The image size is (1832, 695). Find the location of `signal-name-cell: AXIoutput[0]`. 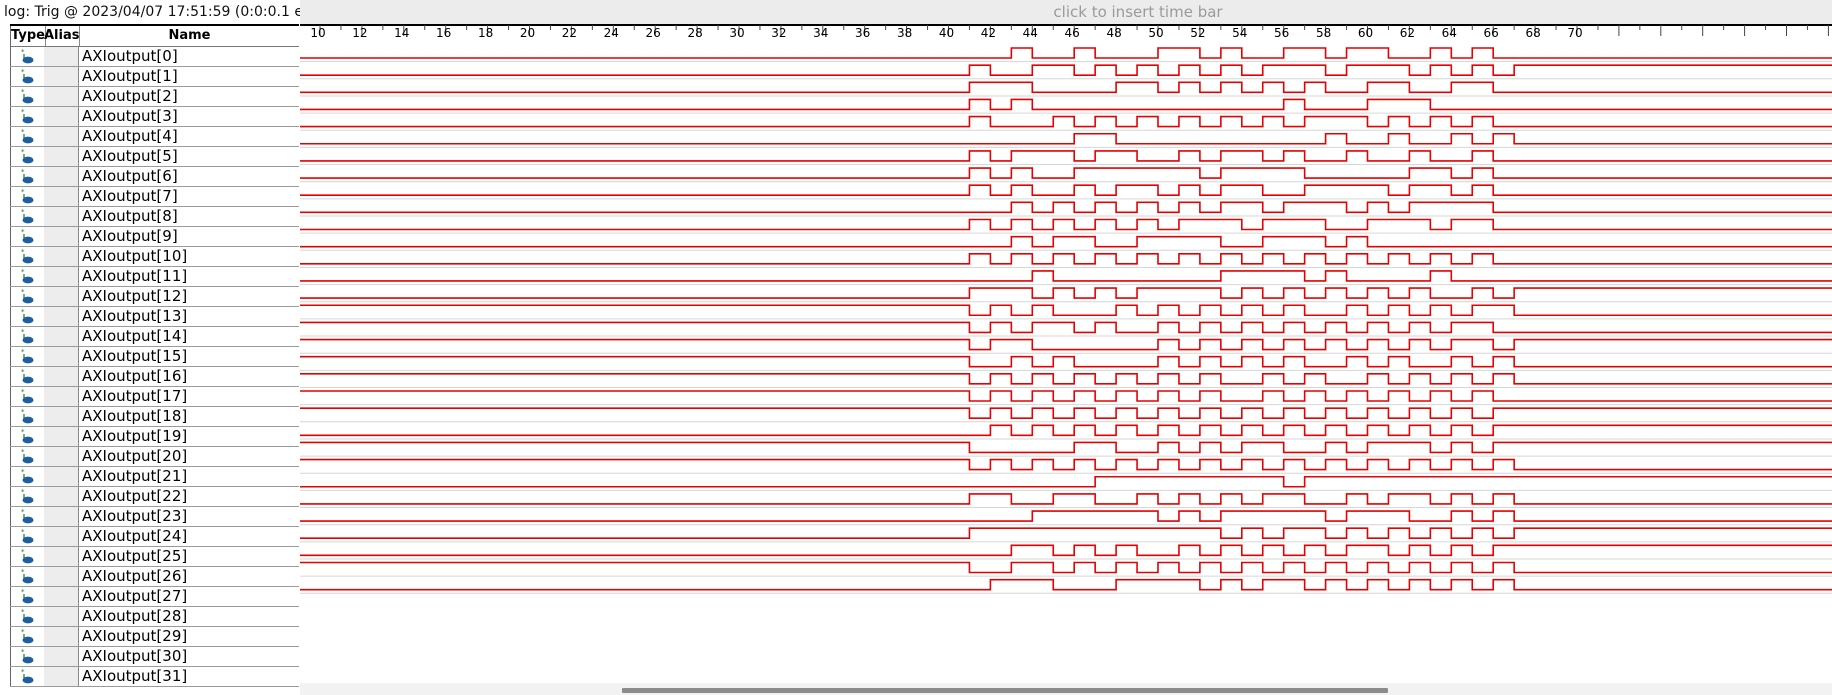

signal-name-cell: AXIoutput[0] is located at coordinates (189, 56).